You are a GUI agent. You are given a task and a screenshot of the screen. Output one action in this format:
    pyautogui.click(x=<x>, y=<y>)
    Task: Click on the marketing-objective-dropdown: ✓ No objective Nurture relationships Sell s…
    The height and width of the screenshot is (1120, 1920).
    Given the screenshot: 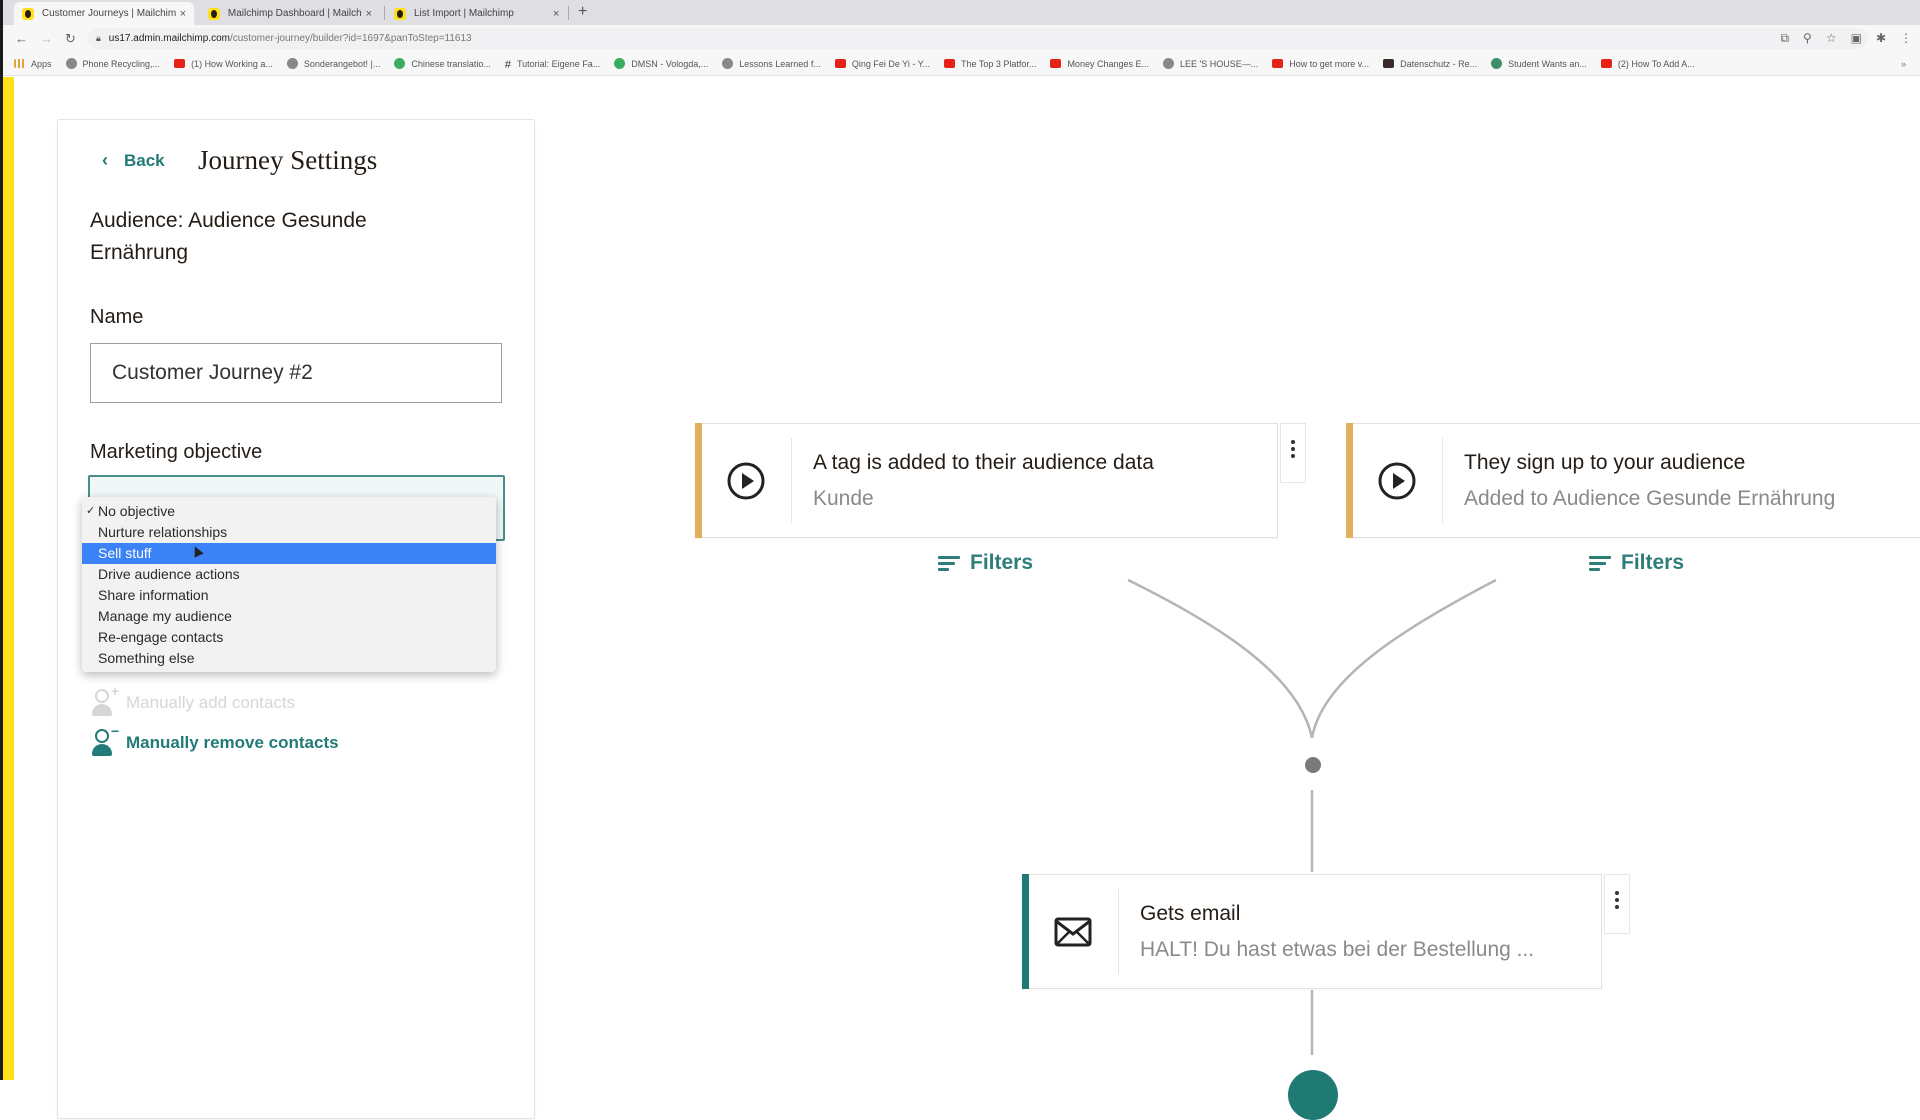 What is the action you would take?
    pyautogui.click(x=289, y=584)
    